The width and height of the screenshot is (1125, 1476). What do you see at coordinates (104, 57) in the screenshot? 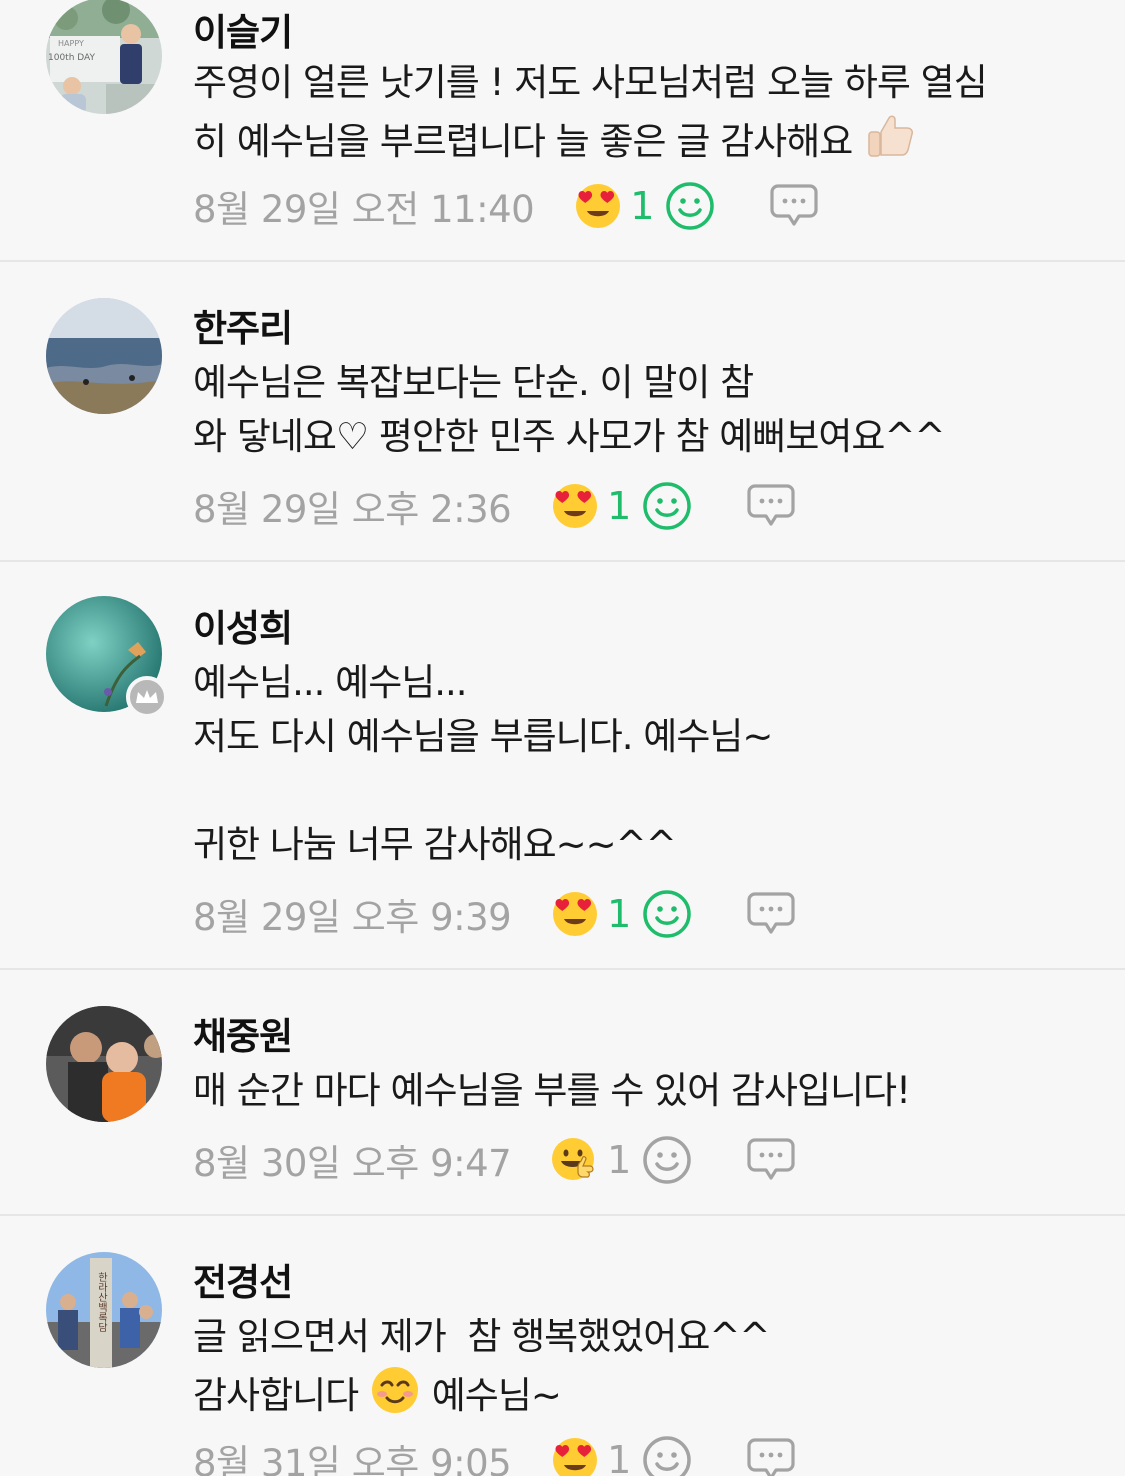
I see `avatar: HAPPY 100th DAY` at bounding box center [104, 57].